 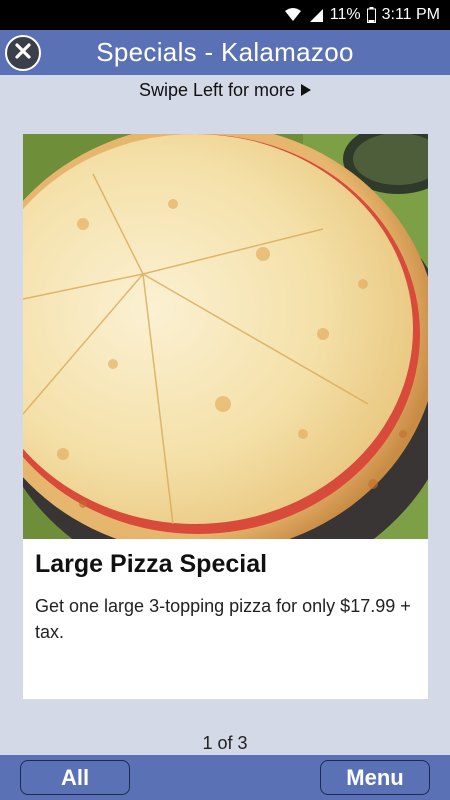 I want to click on swipe-hint-label: Swipe Left for more, so click(x=217, y=89).